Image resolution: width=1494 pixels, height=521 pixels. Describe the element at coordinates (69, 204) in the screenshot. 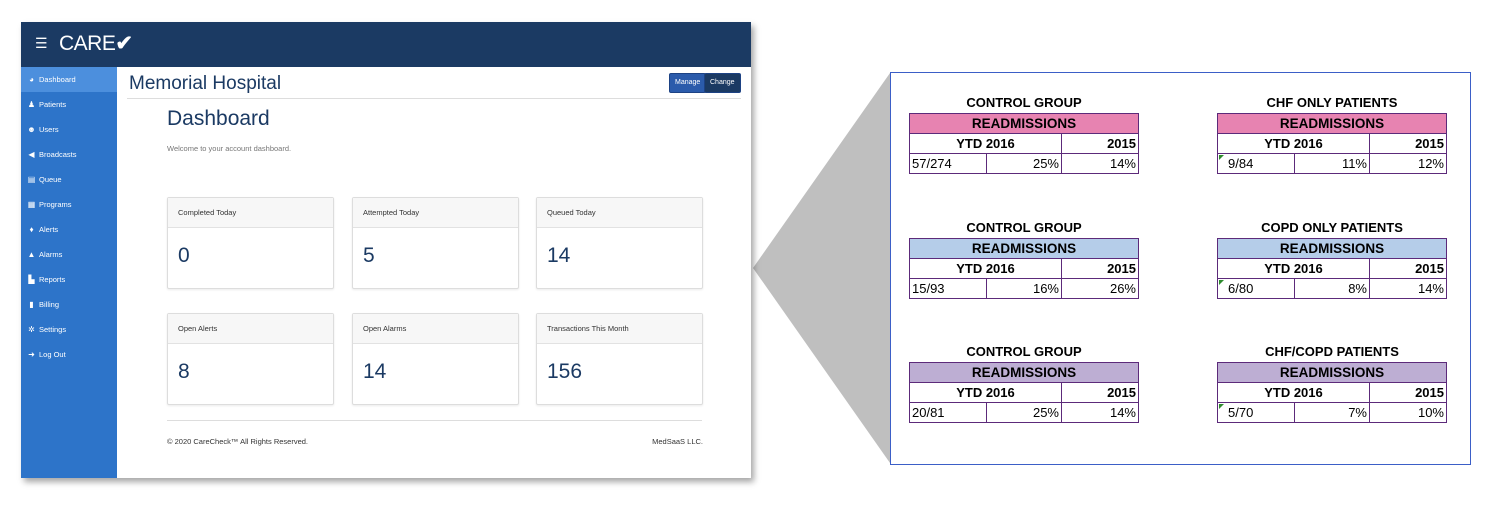

I see `sidebar-item-programs: ▦ Programs` at that location.